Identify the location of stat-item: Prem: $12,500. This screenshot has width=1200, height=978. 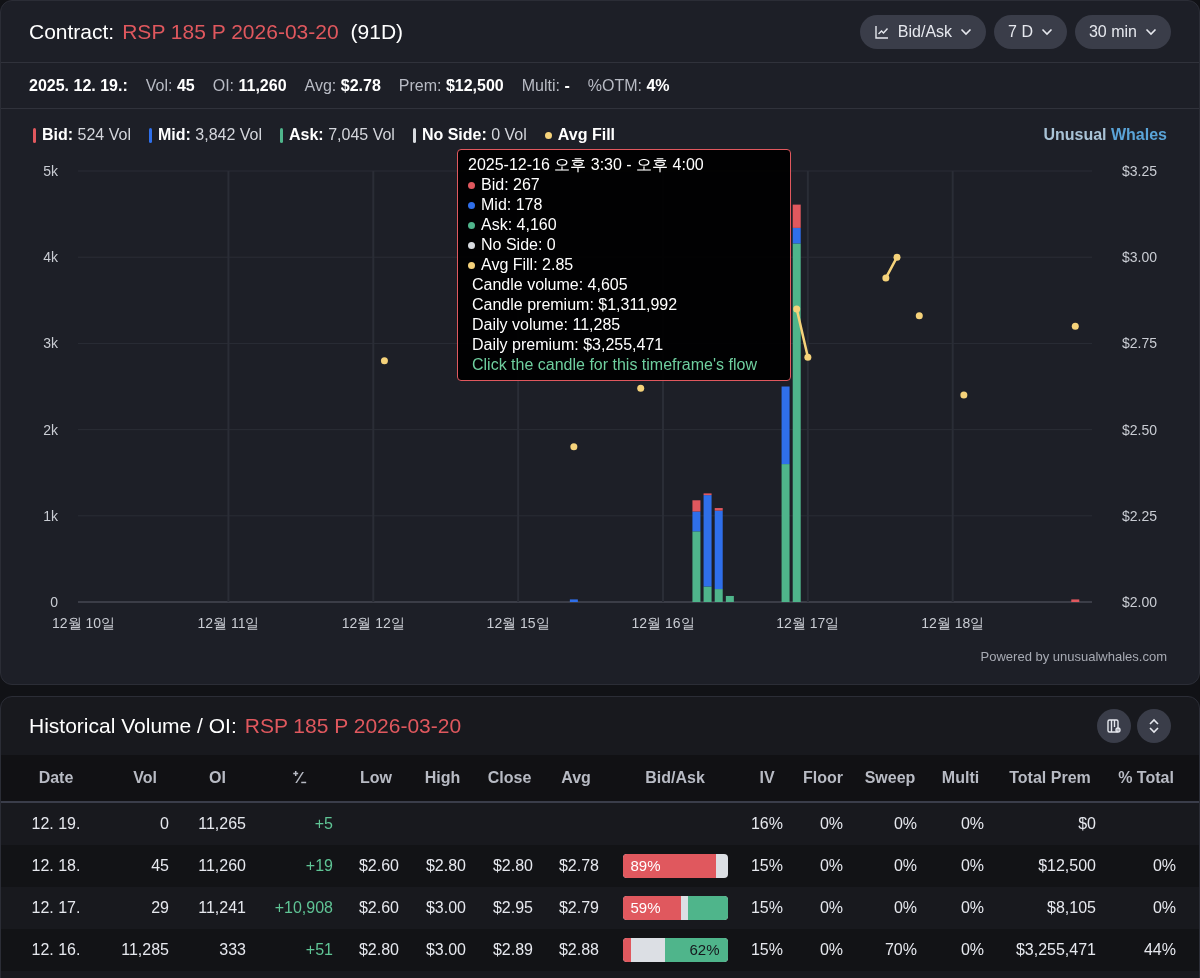
(451, 85).